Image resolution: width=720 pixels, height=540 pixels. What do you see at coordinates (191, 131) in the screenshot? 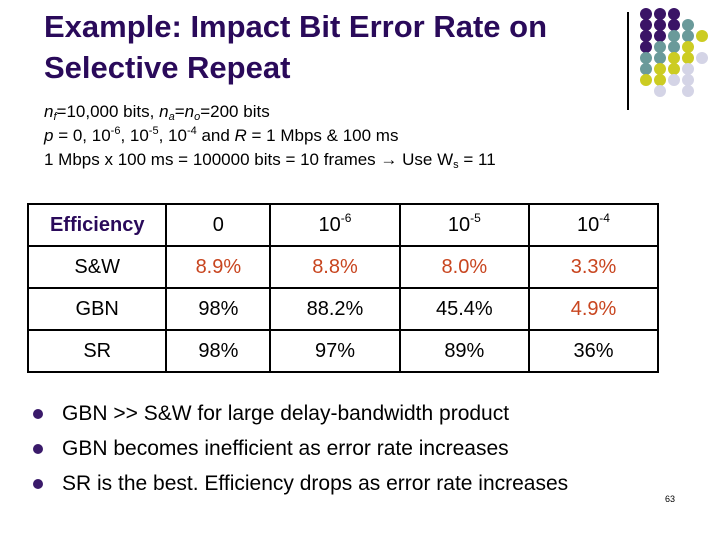
I see `exponent: -4` at bounding box center [191, 131].